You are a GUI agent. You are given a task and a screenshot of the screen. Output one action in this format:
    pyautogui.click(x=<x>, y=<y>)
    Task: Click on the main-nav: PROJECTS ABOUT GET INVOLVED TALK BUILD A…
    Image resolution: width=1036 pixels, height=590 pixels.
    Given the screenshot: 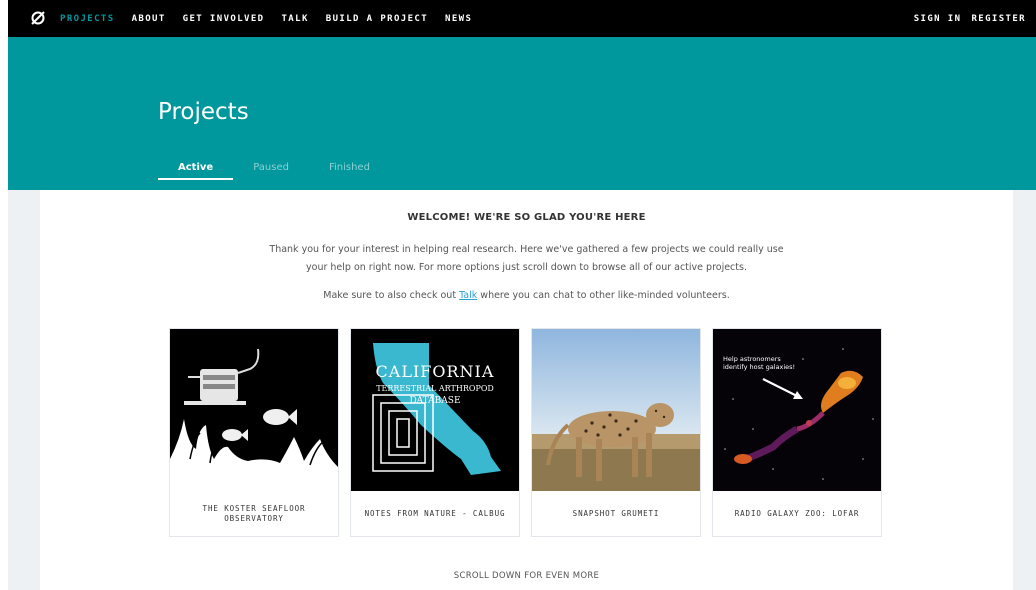 What is the action you would take?
    pyautogui.click(x=274, y=18)
    